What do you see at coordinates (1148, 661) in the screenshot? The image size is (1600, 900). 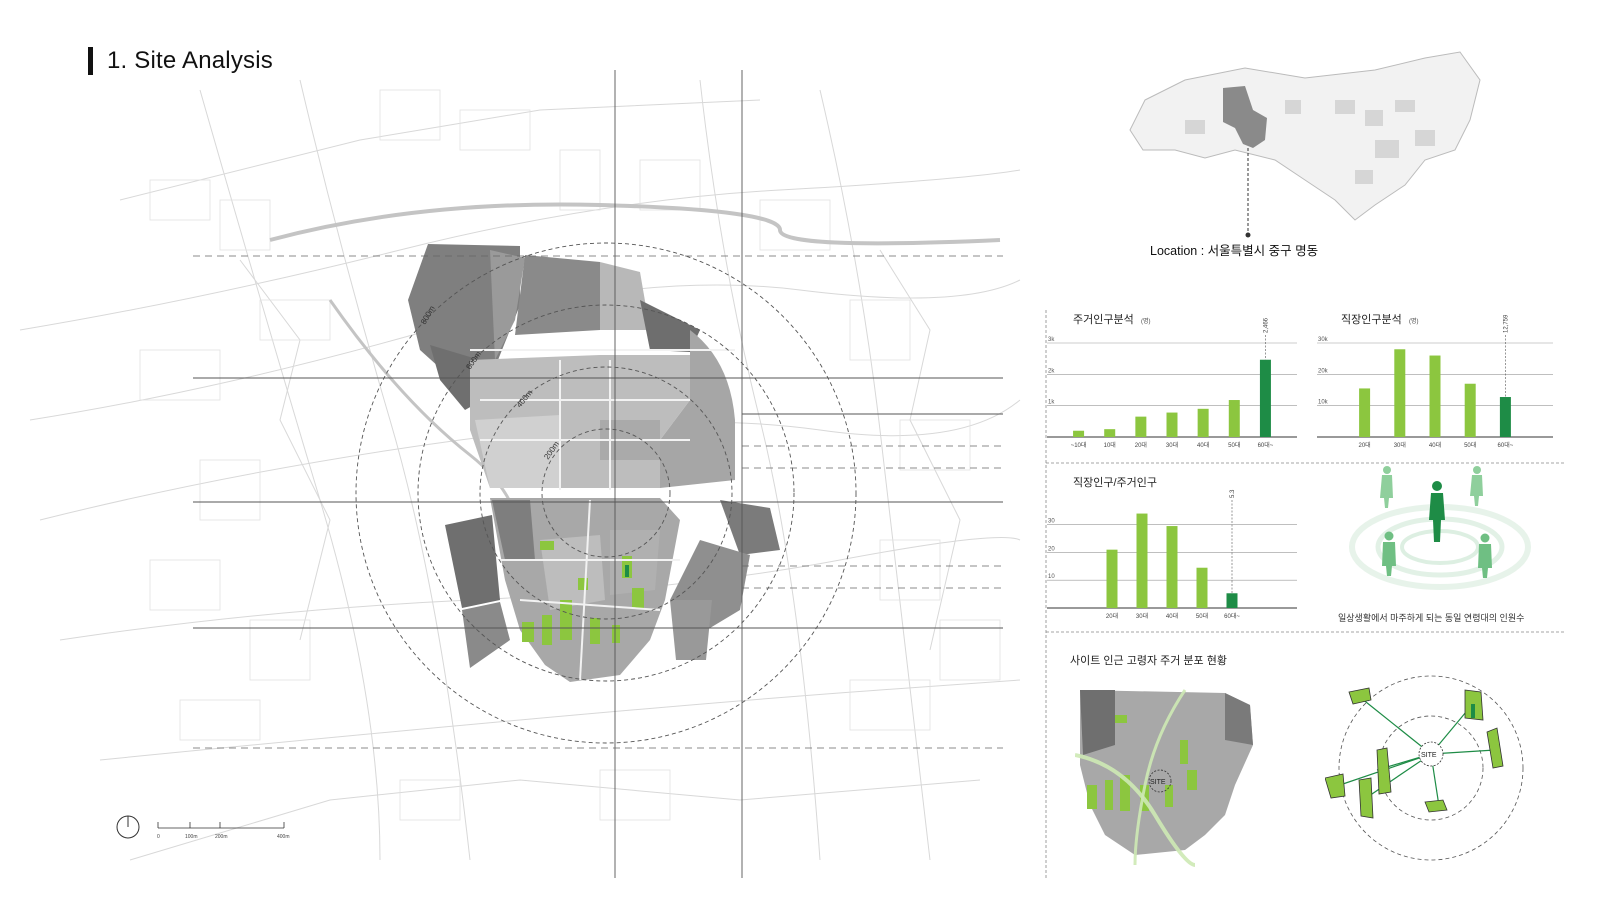 I see `elderly-distribution-title: 사이트 인근 고령자 주거 분포 현황` at bounding box center [1148, 661].